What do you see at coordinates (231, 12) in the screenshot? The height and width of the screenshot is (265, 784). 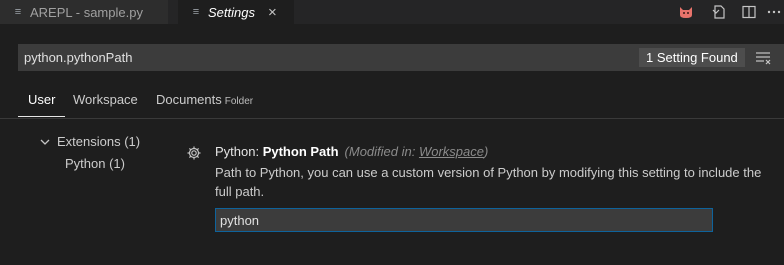 I see `tab-label: Settings` at bounding box center [231, 12].